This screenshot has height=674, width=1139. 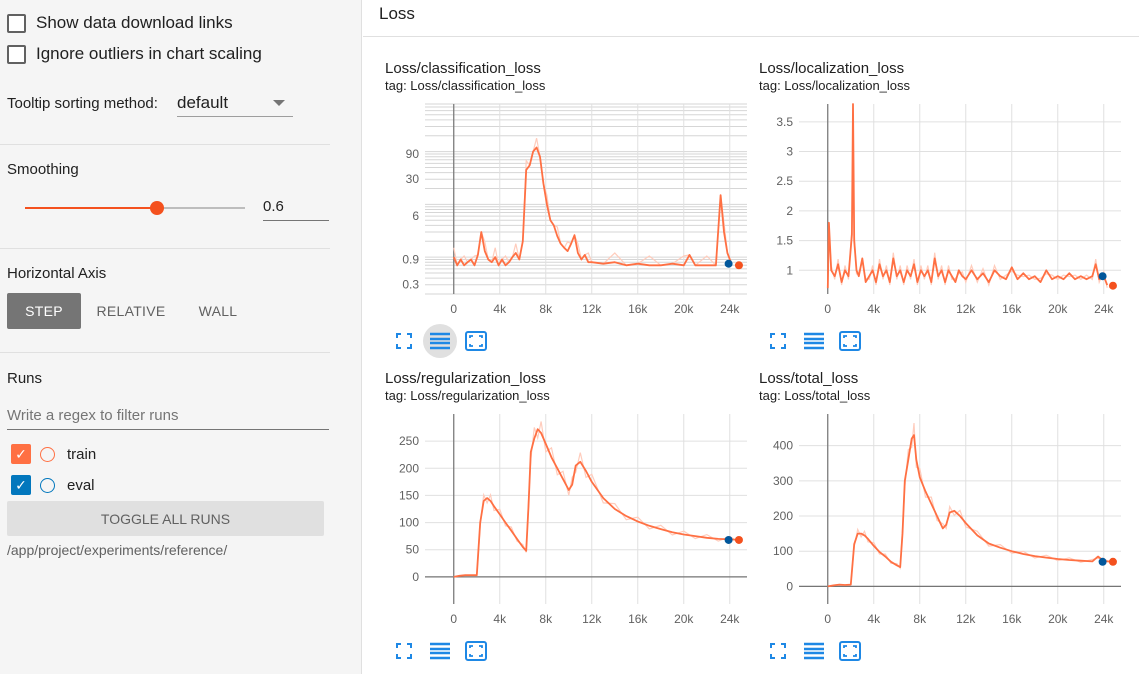 I want to click on chart-localization-loss: 1 1.5 2 2.5 3 3.5 0 4k 8k 12k 16k 20k 24k, so click(x=941, y=213).